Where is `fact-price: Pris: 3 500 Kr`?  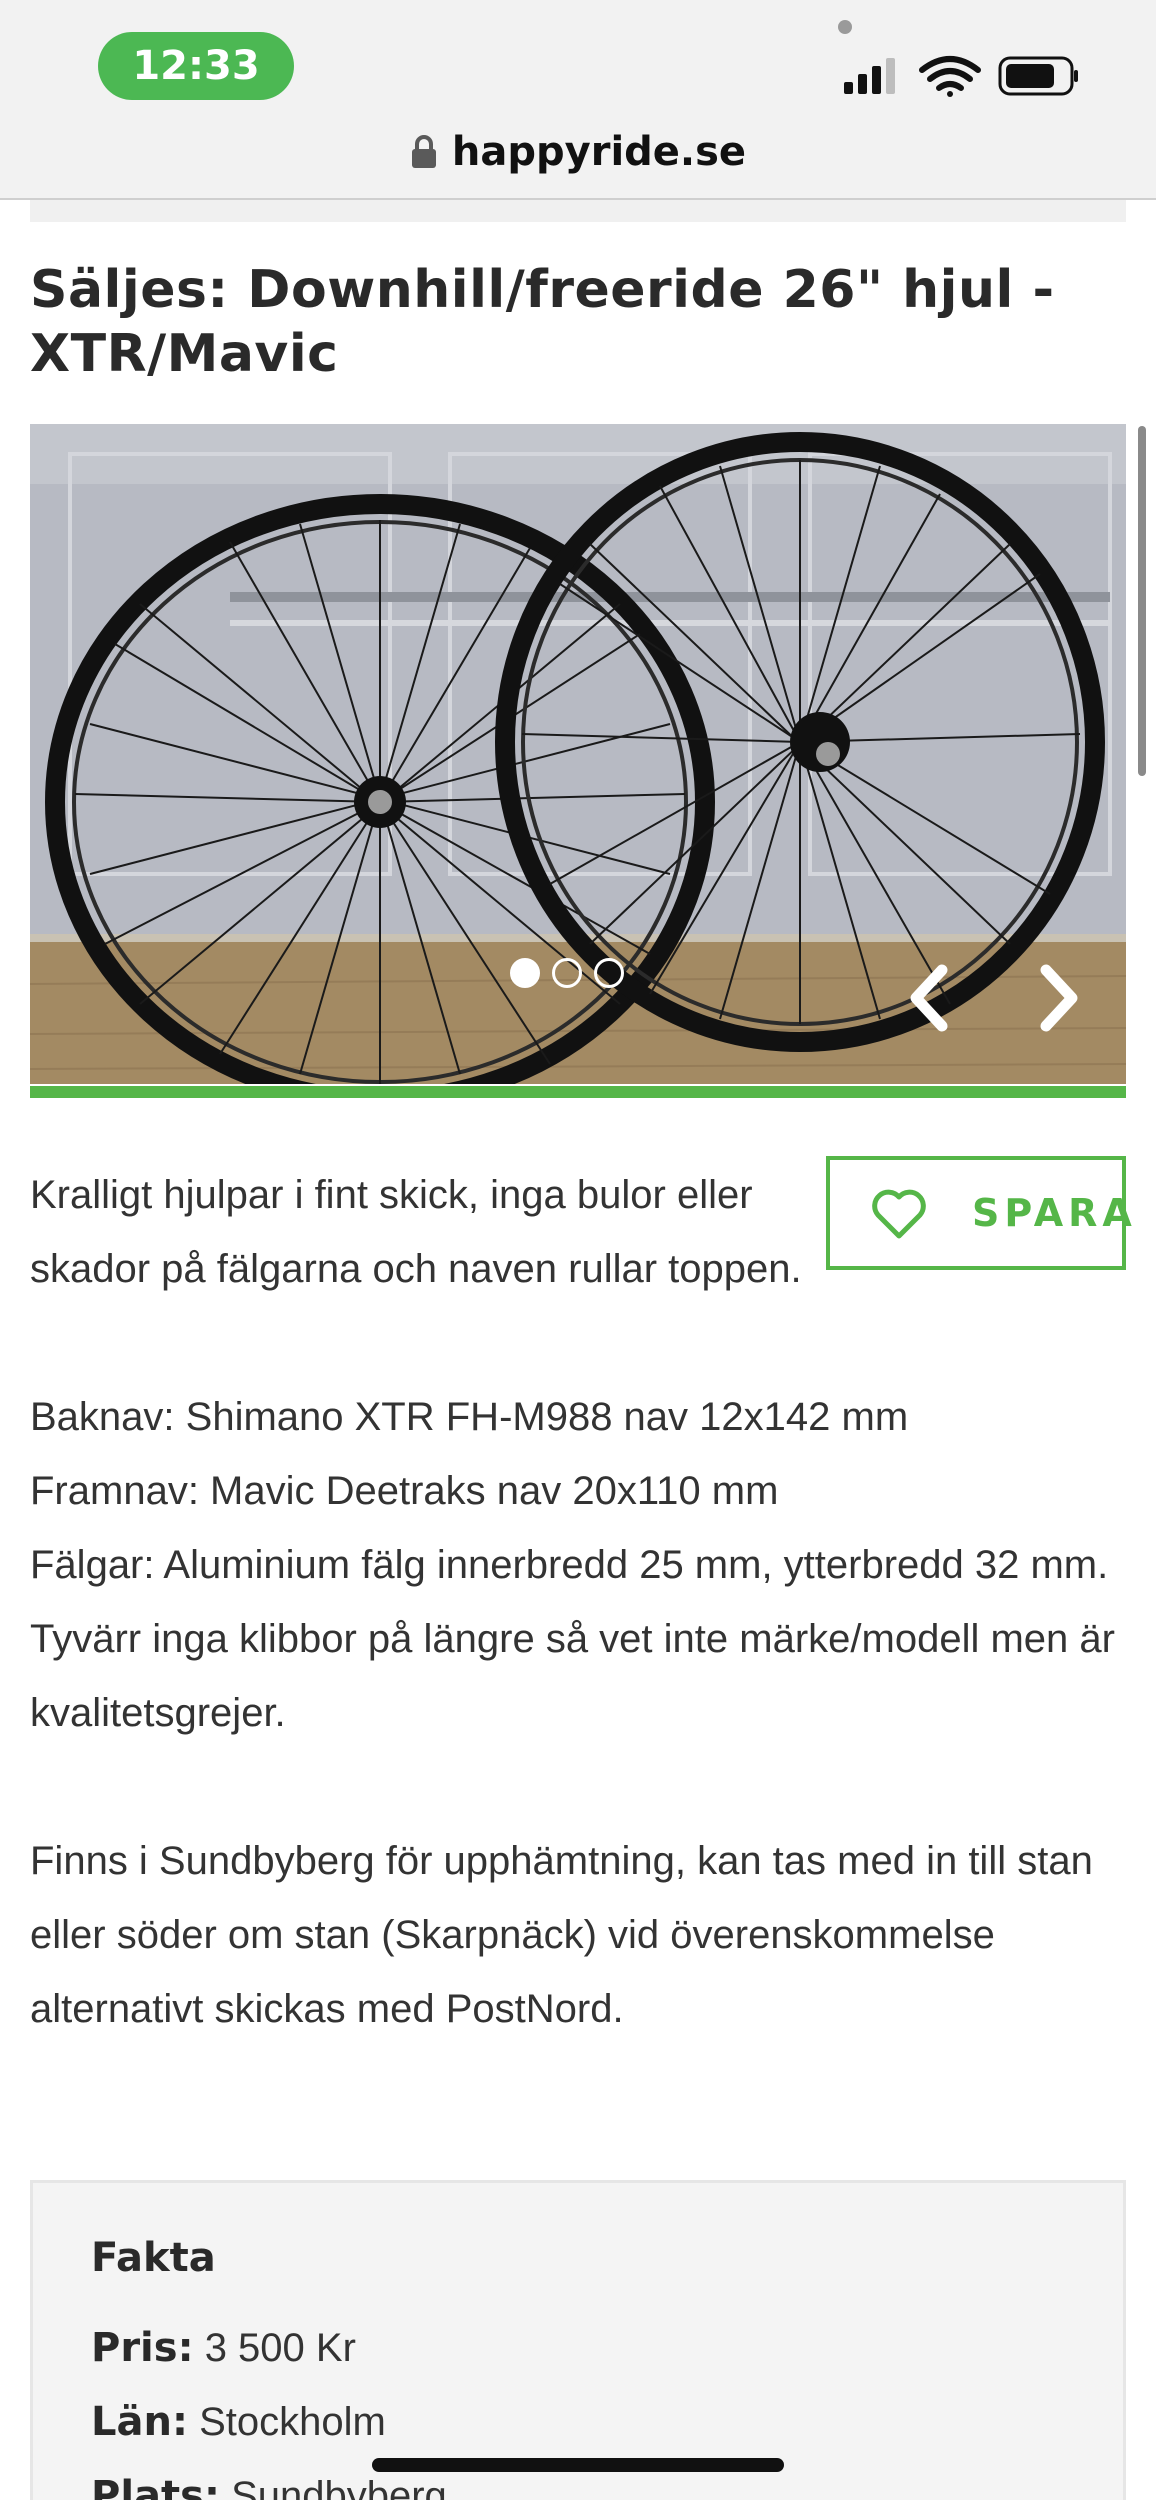
fact-price: Pris: 3 500 Kr is located at coordinates (223, 2348).